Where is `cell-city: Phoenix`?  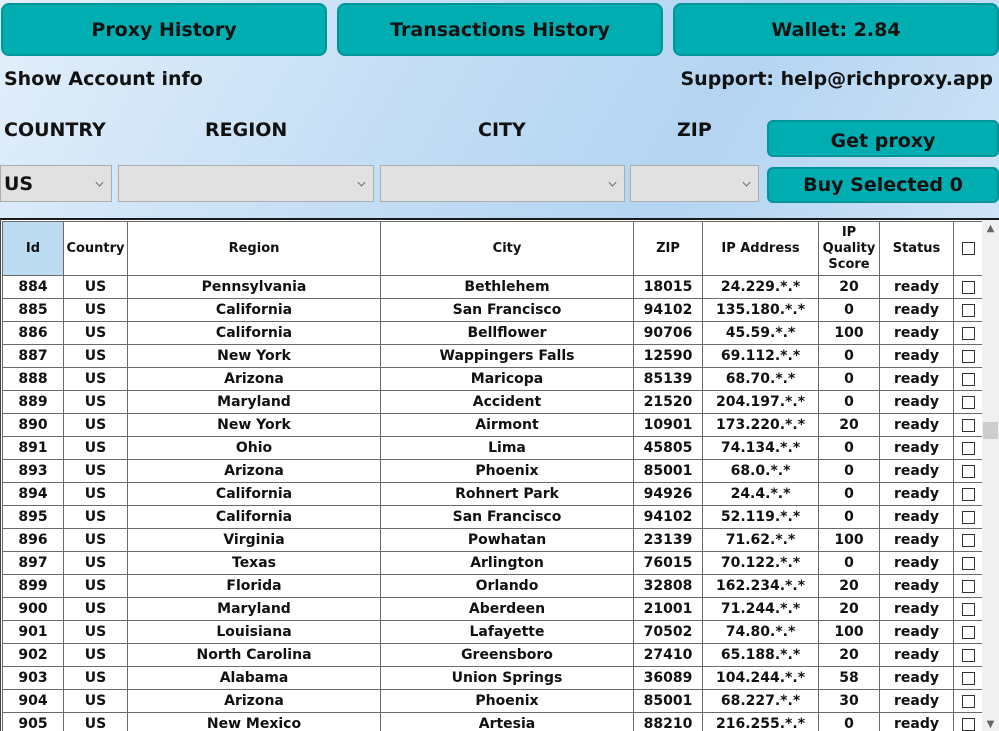 cell-city: Phoenix is located at coordinates (507, 471).